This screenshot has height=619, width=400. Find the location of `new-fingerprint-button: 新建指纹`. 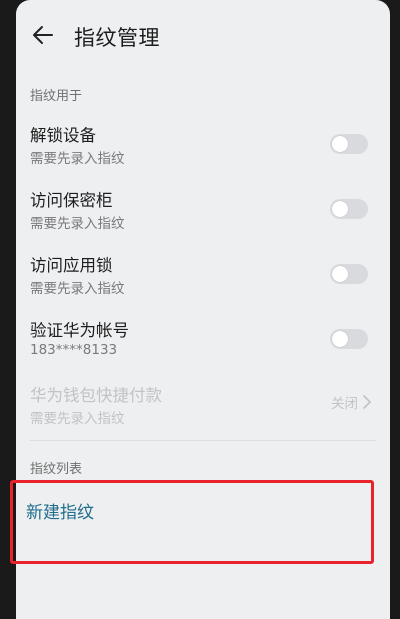

new-fingerprint-button: 新建指纹 is located at coordinates (60, 510).